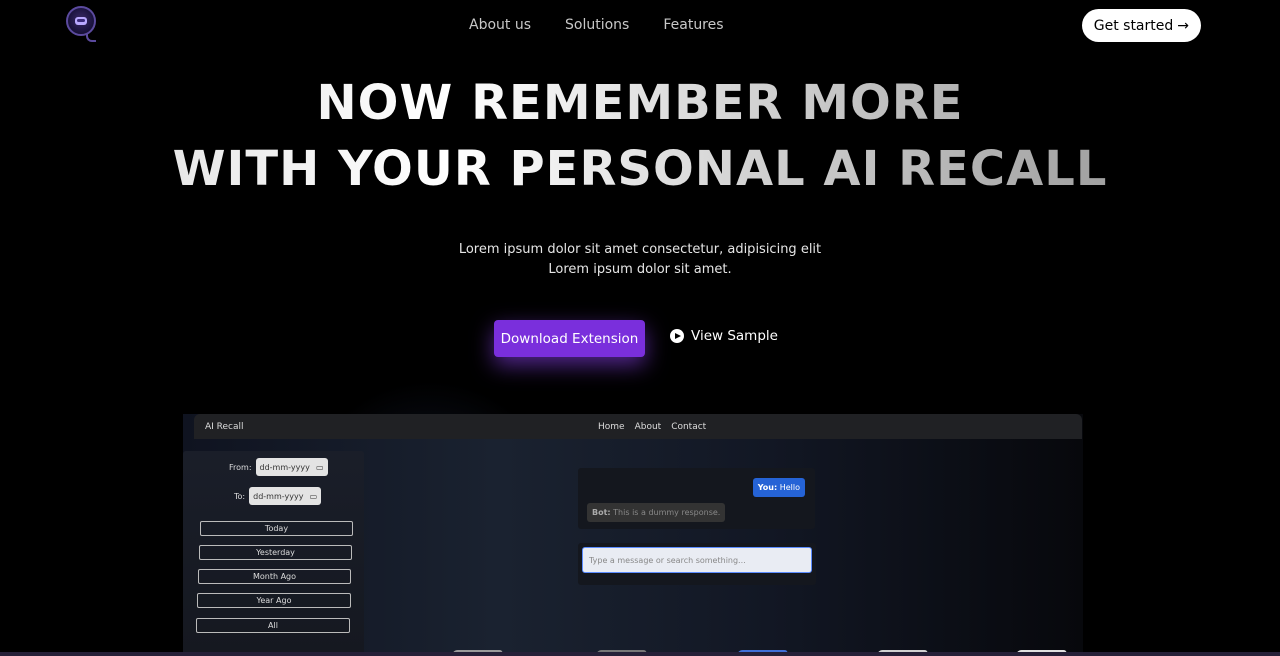  What do you see at coordinates (640, 654) in the screenshot?
I see `page-bottom-divider` at bounding box center [640, 654].